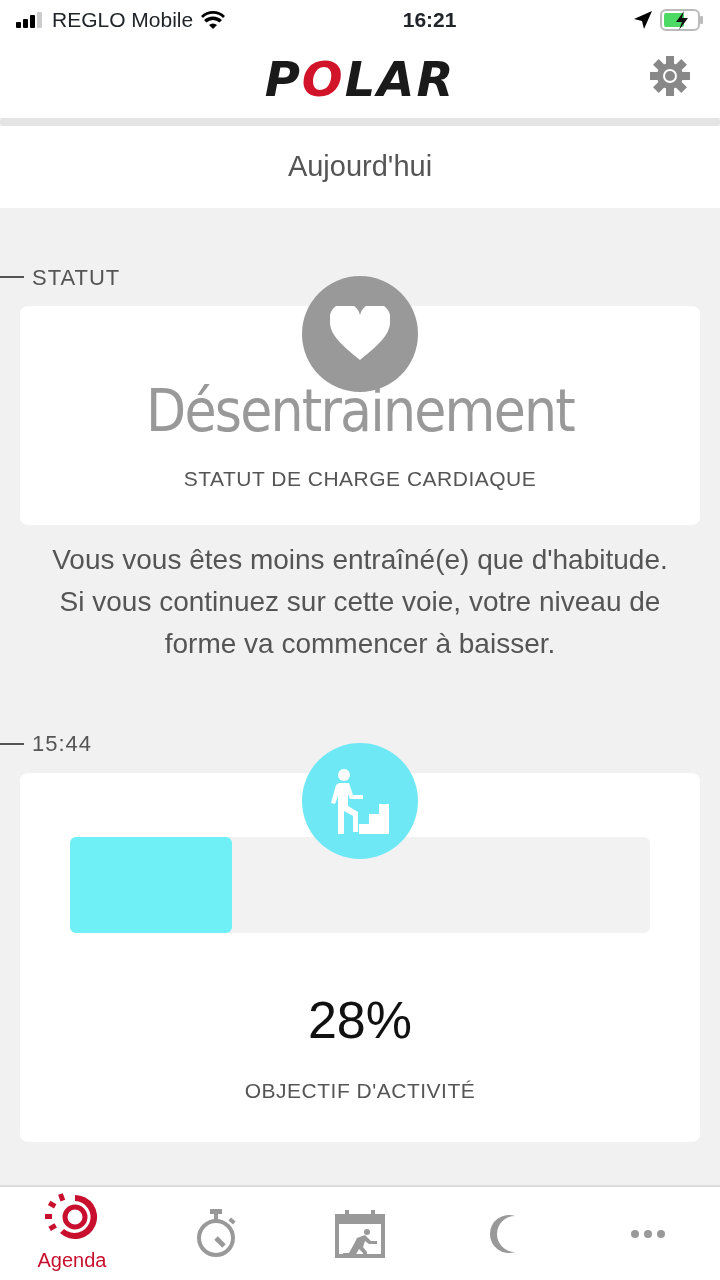 The width and height of the screenshot is (720, 1280). Describe the element at coordinates (62, 744) in the screenshot. I see `section-label: 15:44` at that location.